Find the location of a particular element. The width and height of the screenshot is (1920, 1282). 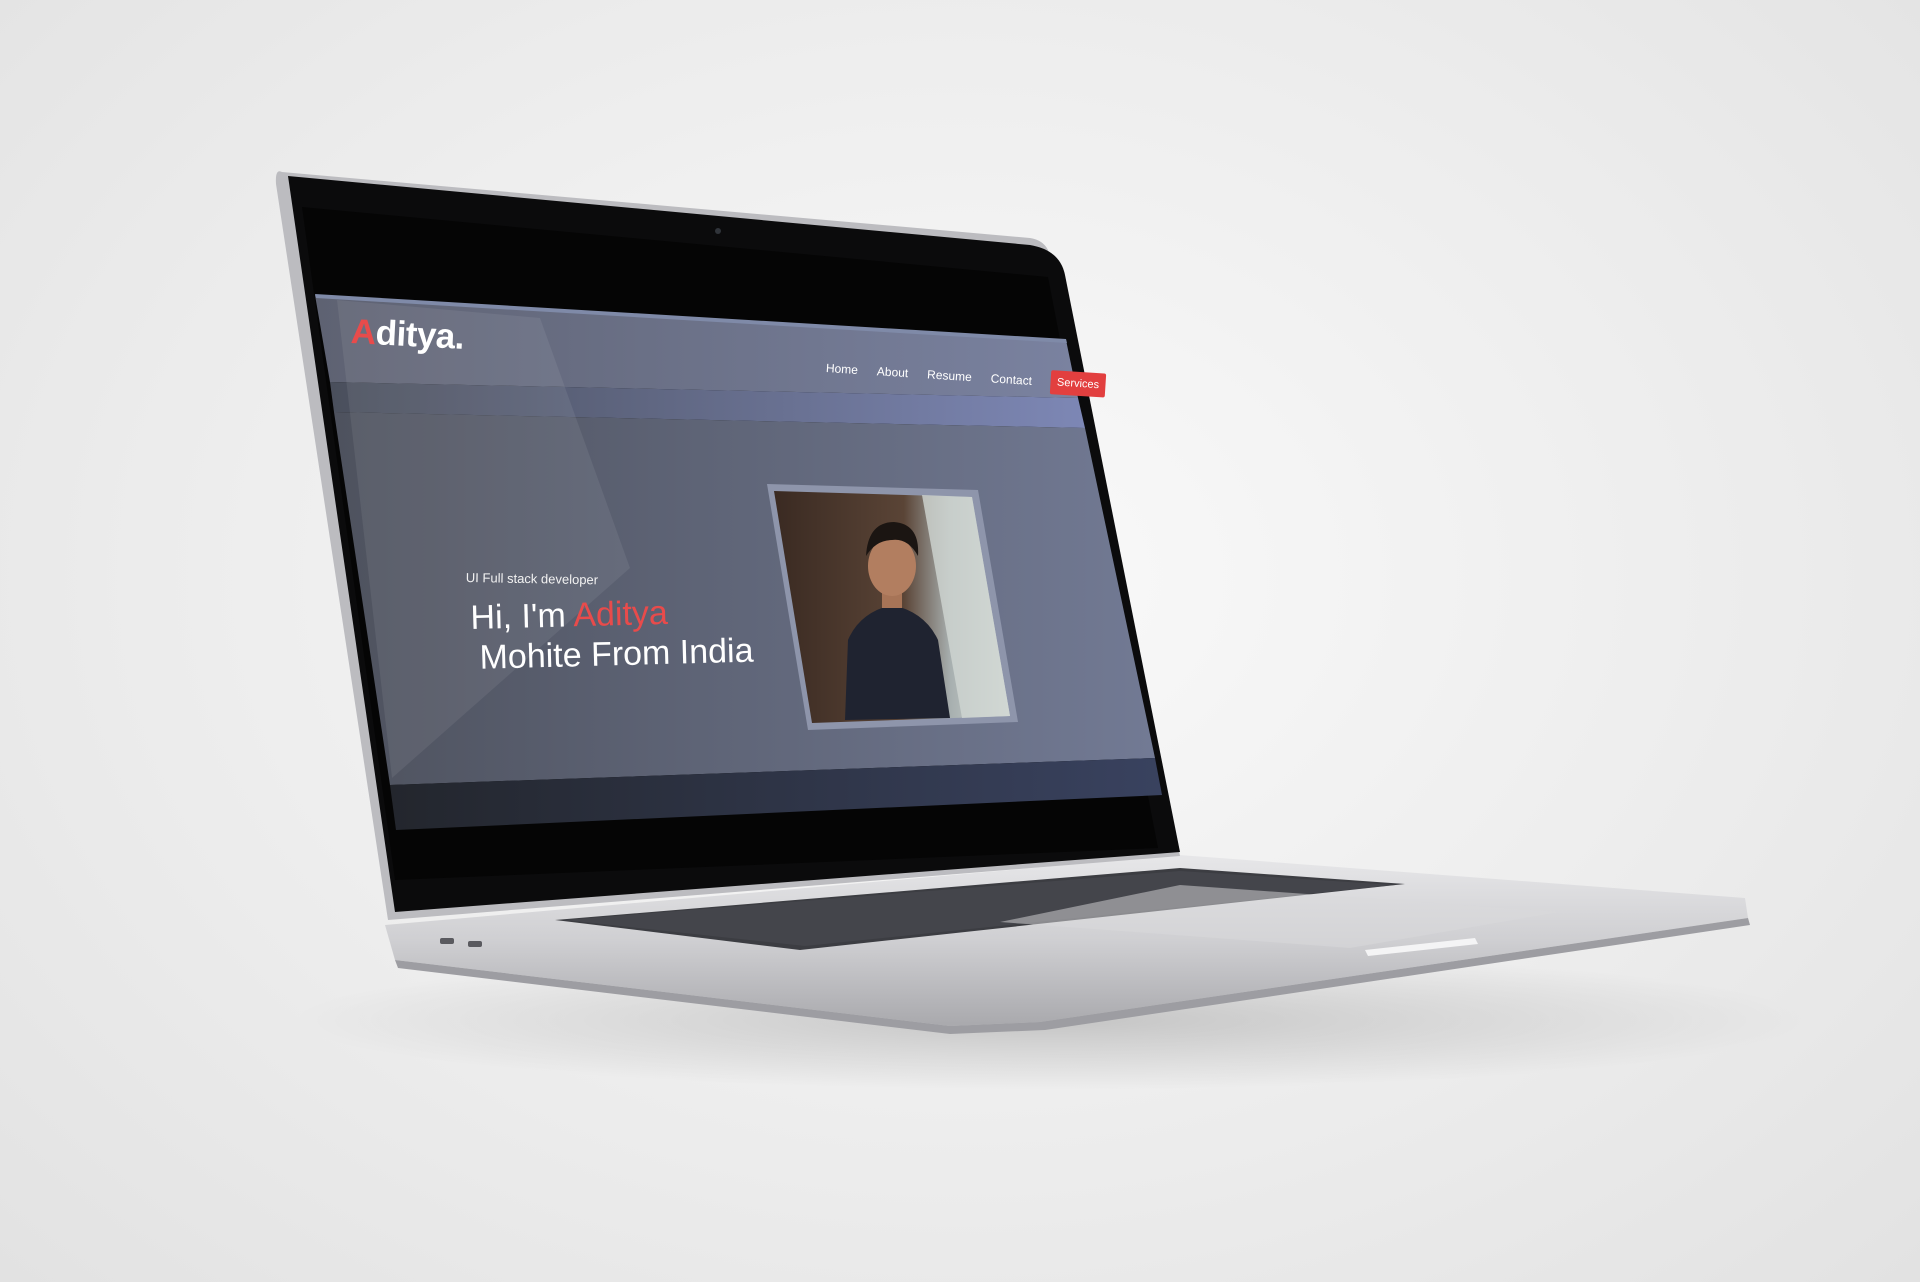

hero-greeting: Hi, I'm is located at coordinates (522, 616).